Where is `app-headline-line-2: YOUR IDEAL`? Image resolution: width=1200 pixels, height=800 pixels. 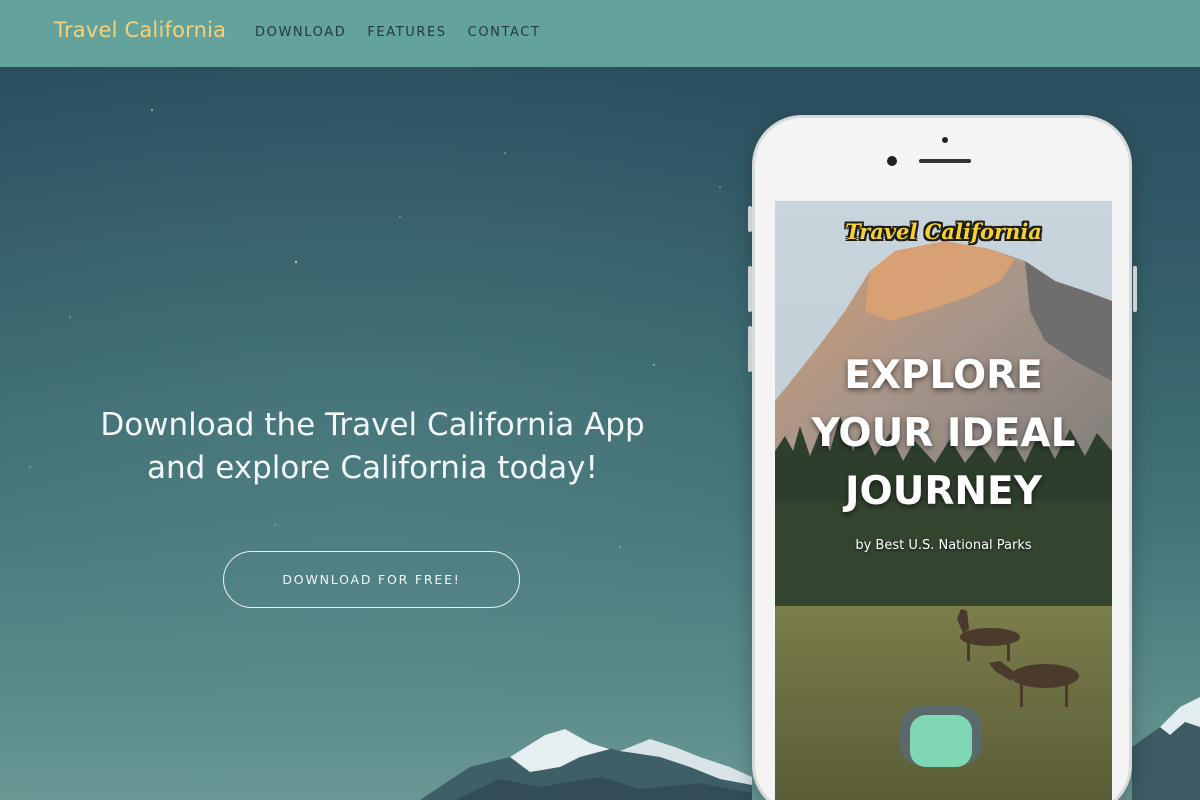 app-headline-line-2: YOUR IDEAL is located at coordinates (943, 433).